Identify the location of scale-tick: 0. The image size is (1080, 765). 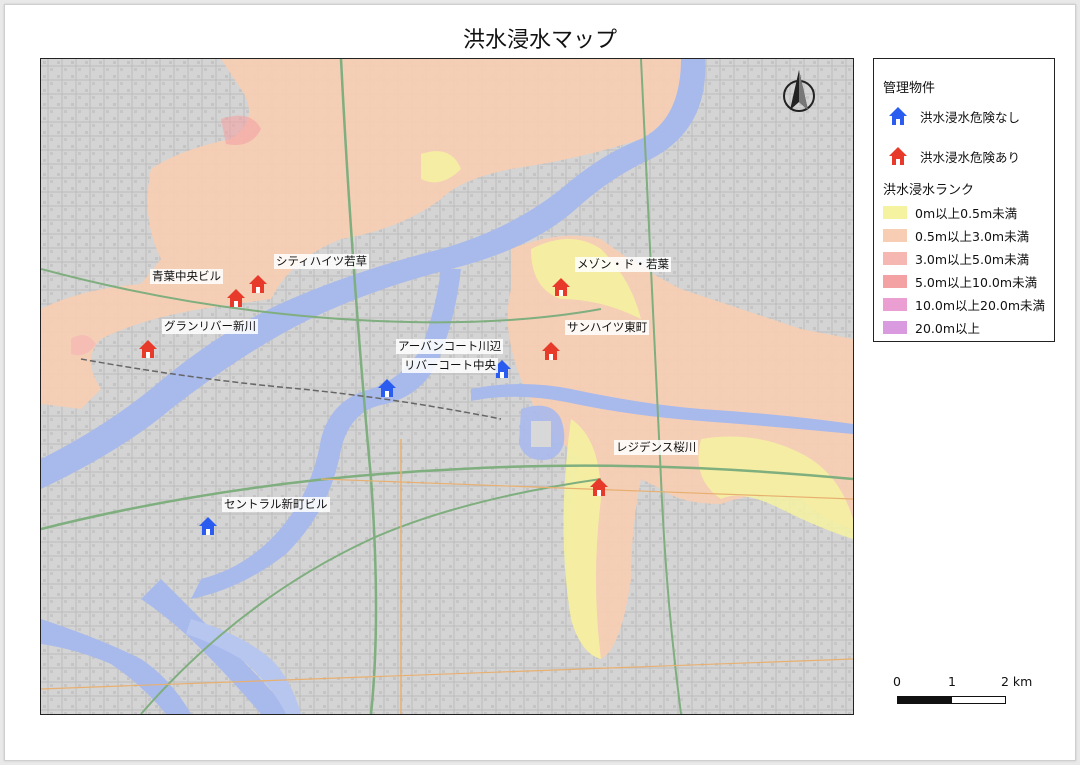
(897, 681).